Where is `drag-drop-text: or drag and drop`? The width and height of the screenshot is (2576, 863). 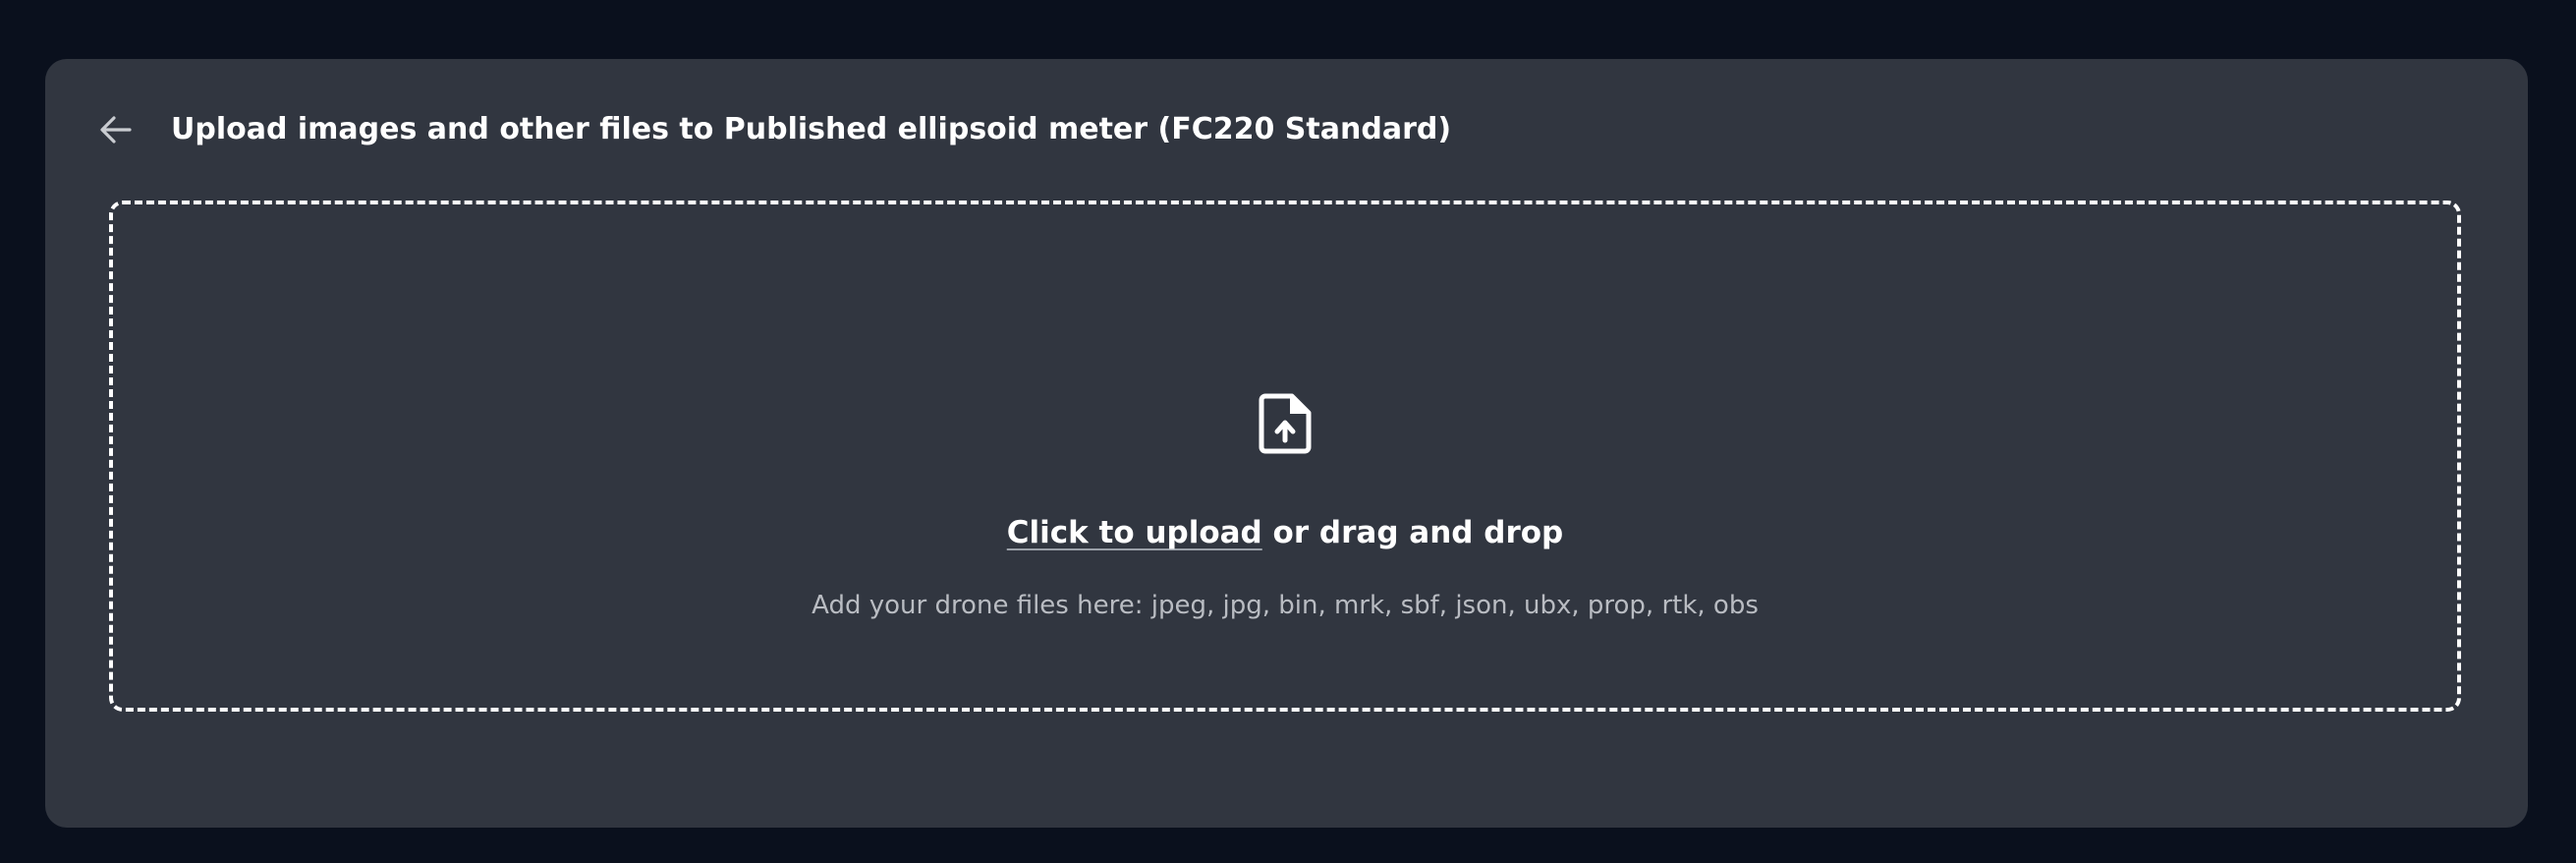 drag-drop-text: or drag and drop is located at coordinates (1412, 532).